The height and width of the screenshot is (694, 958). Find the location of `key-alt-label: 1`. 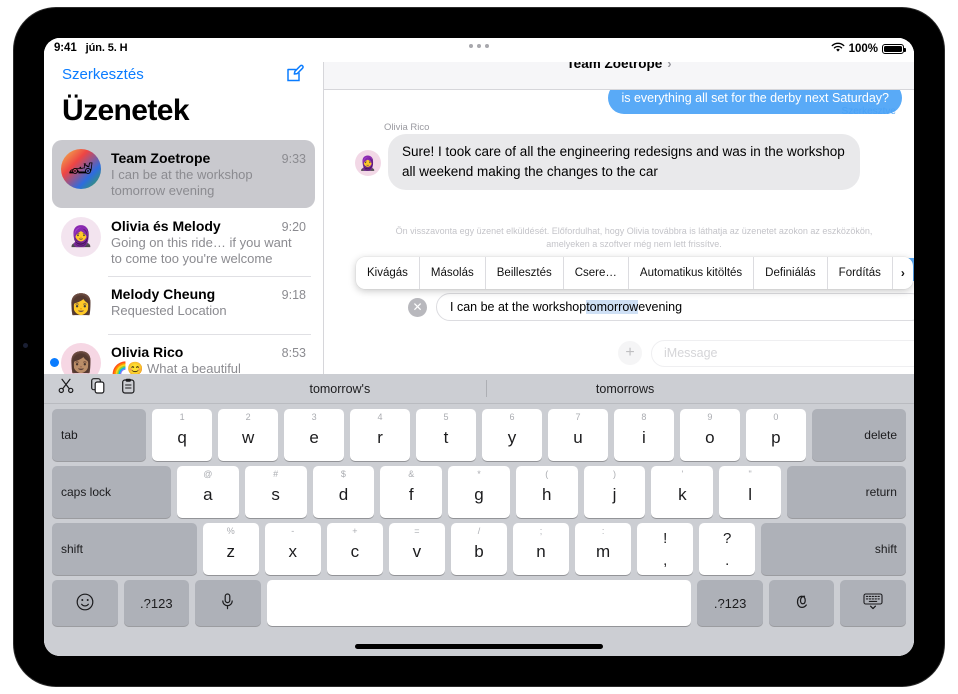

key-alt-label: 1 is located at coordinates (182, 417).